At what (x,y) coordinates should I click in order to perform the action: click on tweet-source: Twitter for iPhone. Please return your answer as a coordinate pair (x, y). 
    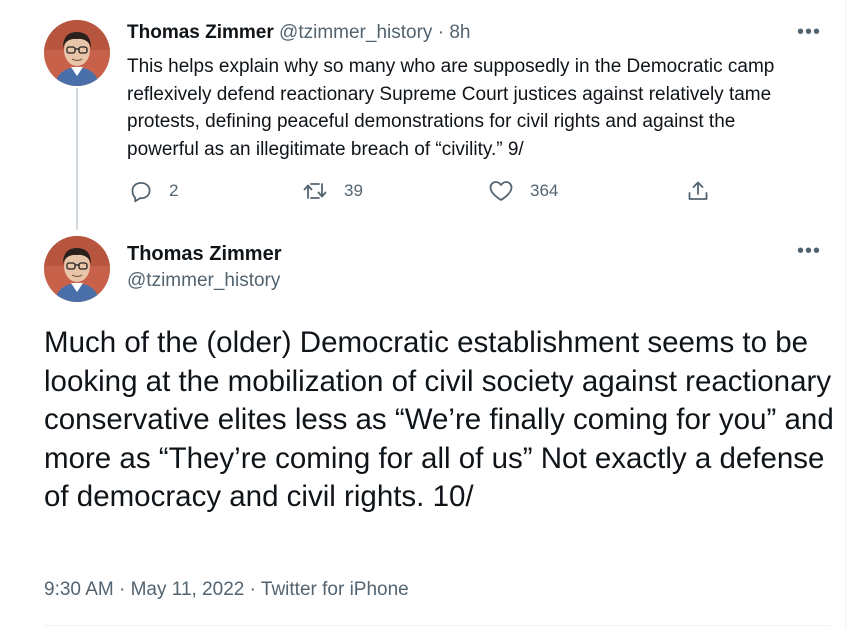
    Looking at the image, I should click on (335, 589).